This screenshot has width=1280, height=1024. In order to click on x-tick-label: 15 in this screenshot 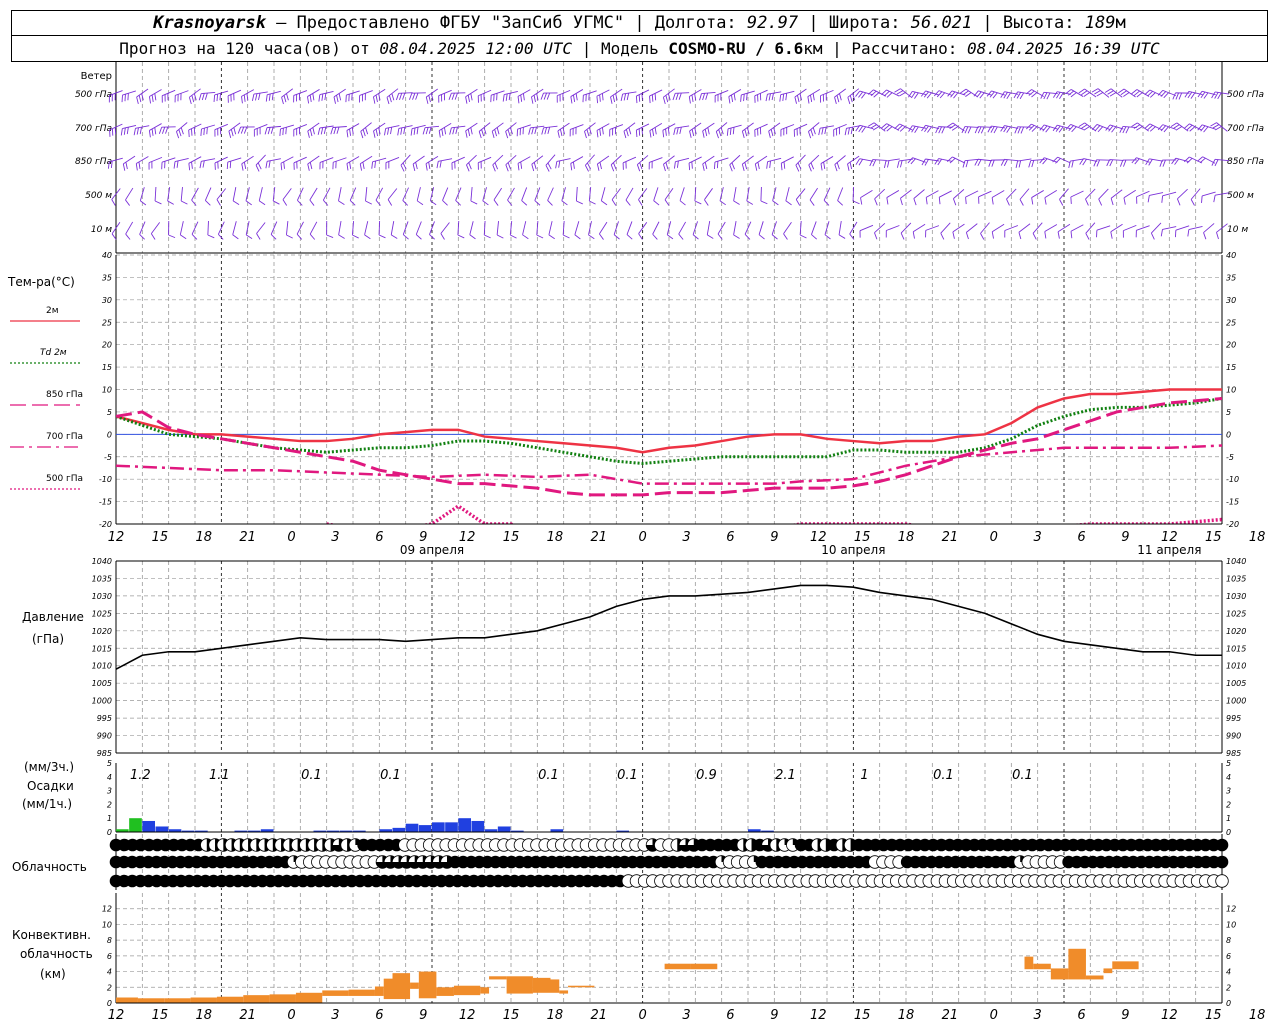, I will do `click(160, 1015)`.